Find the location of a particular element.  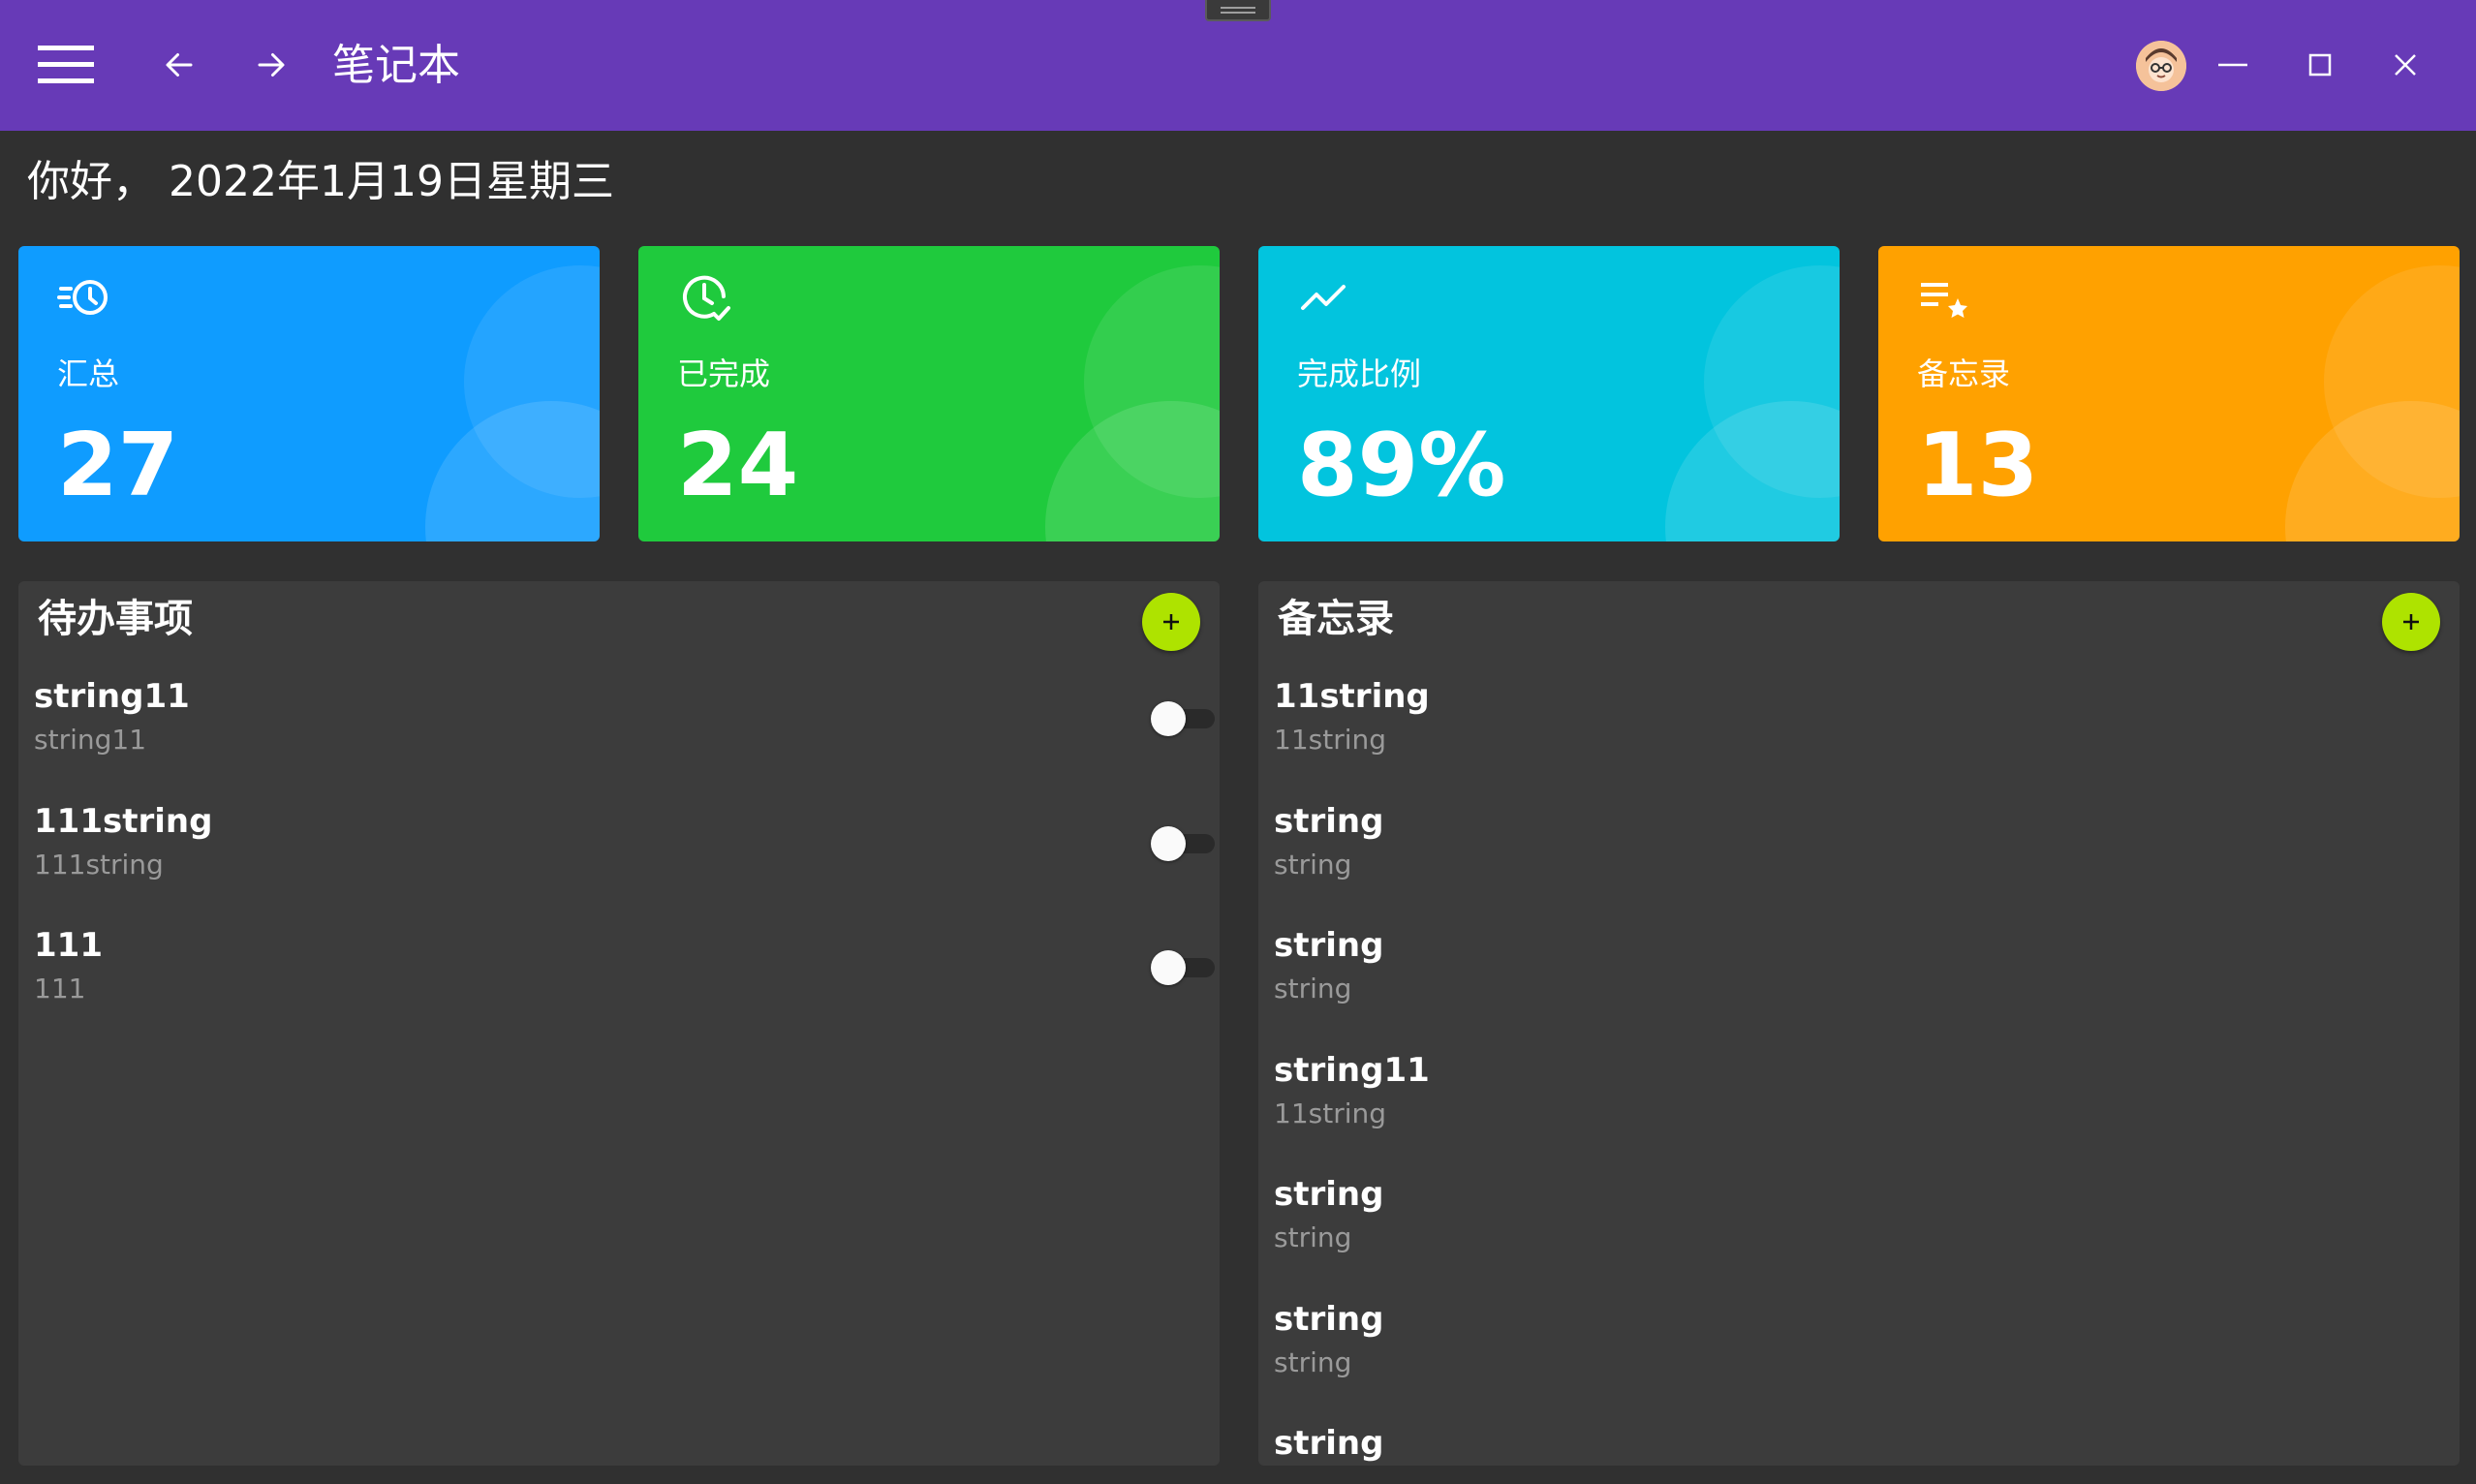

user-avatar is located at coordinates (2161, 66).